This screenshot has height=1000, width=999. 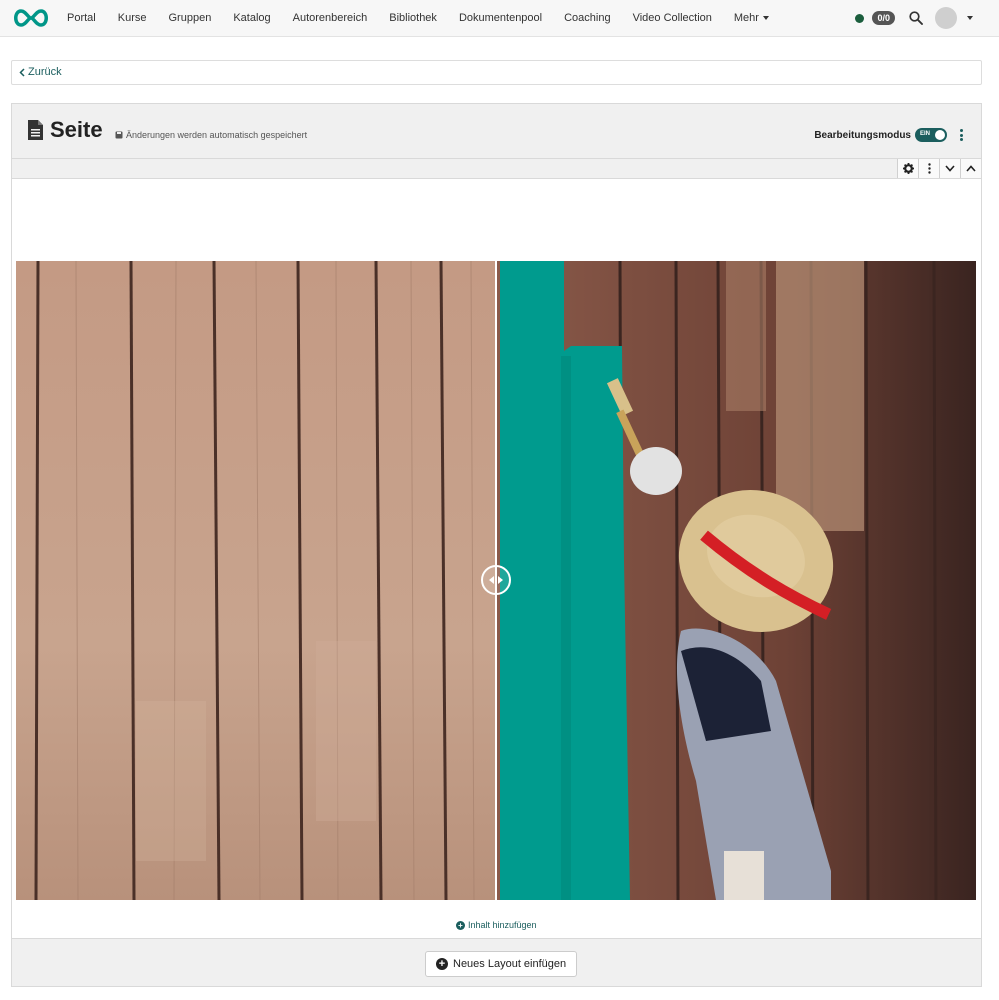 I want to click on chevron-down-icon, so click(x=950, y=168).